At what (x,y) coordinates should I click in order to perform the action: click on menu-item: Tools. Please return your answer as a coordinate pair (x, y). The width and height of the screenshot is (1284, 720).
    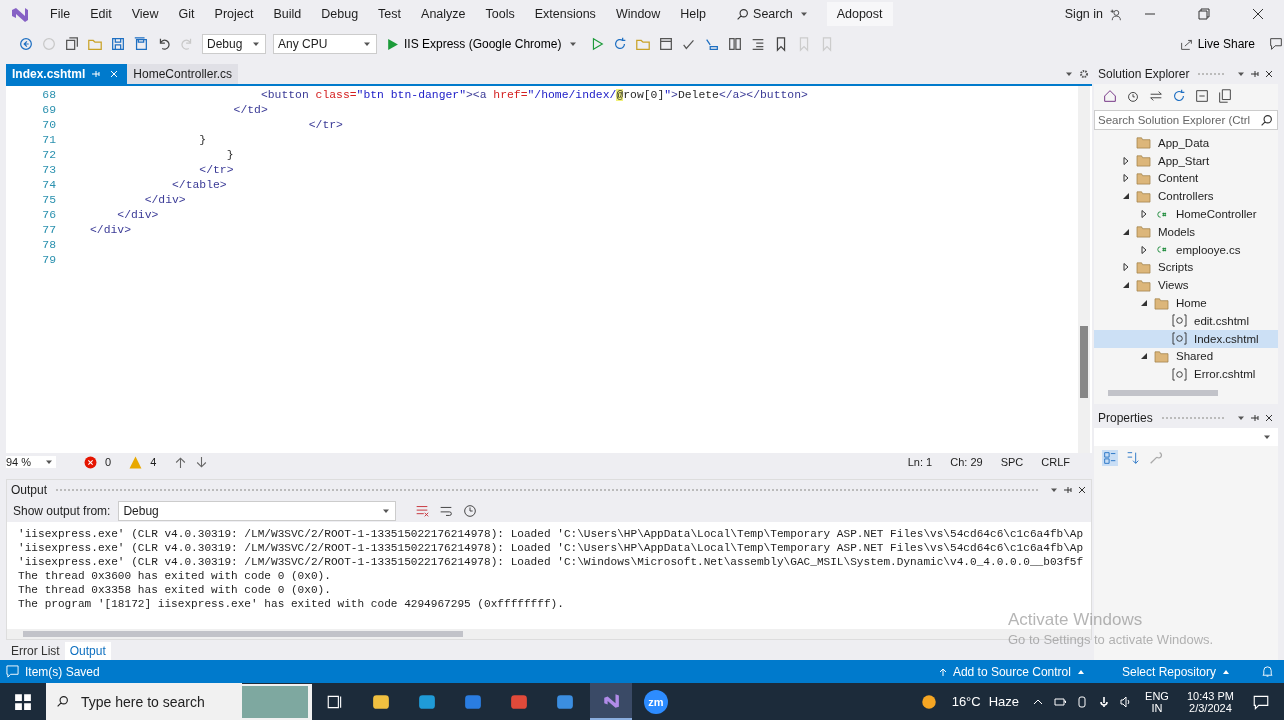
    Looking at the image, I should click on (500, 14).